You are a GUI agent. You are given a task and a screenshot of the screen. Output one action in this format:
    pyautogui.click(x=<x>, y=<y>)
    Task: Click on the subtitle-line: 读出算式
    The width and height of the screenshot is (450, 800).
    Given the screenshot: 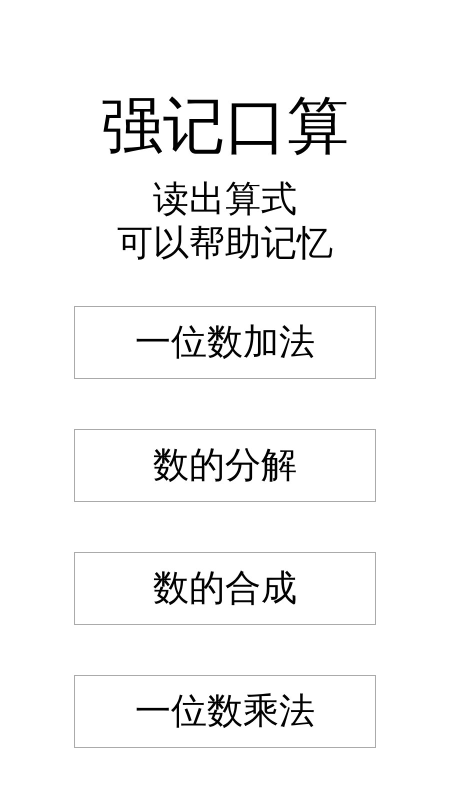 What is the action you would take?
    pyautogui.click(x=225, y=200)
    